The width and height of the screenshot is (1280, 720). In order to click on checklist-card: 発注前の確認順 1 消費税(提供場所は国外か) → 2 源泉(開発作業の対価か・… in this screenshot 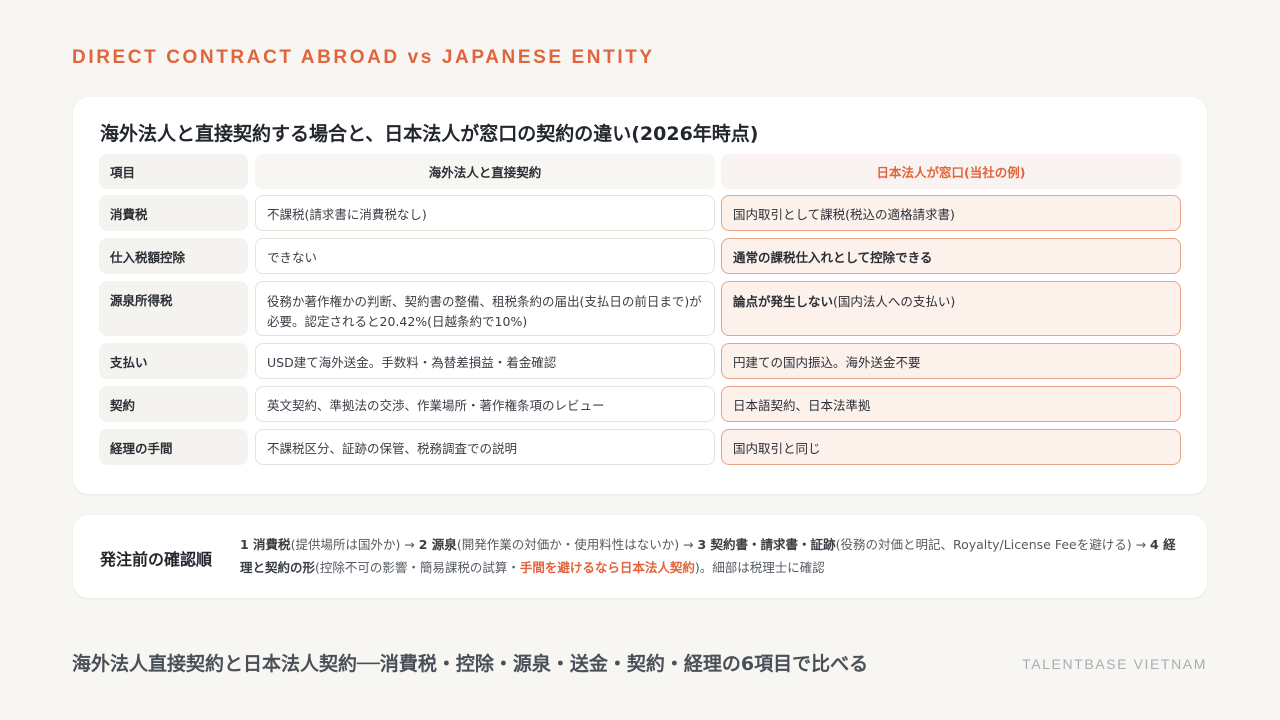, I will do `click(640, 556)`.